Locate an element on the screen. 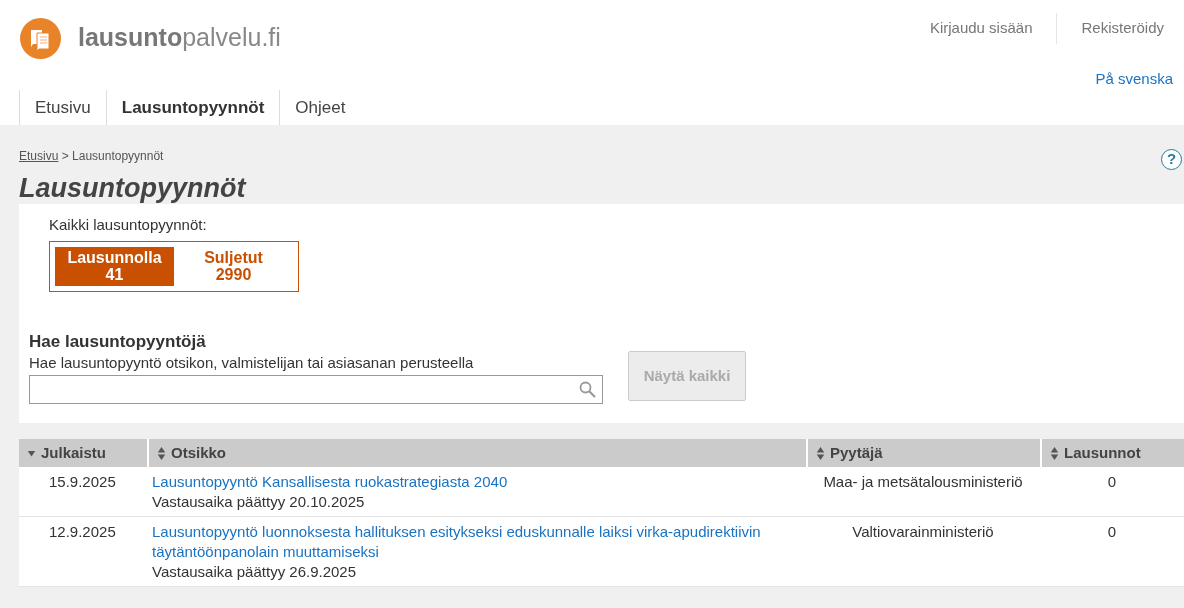 The height and width of the screenshot is (608, 1184). requester-cell: Valtiovarainministeriö is located at coordinates (923, 531).